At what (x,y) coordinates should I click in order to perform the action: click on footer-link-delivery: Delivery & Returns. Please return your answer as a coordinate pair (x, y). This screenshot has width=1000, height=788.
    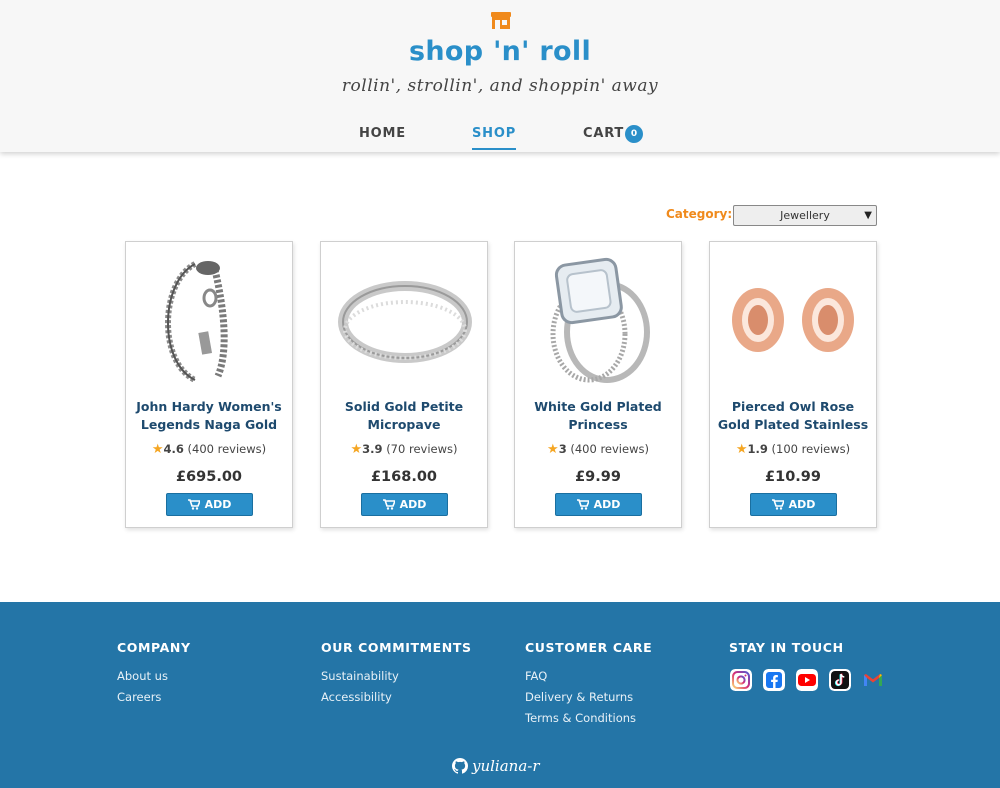
    Looking at the image, I should click on (588, 697).